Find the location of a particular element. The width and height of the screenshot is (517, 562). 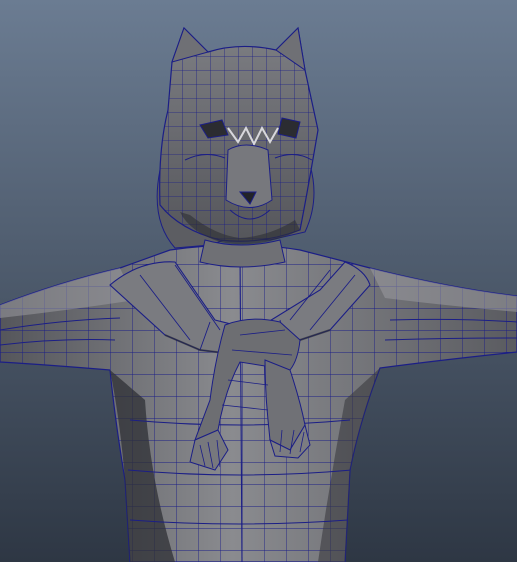

right-eye-socket is located at coordinates (289, 128).